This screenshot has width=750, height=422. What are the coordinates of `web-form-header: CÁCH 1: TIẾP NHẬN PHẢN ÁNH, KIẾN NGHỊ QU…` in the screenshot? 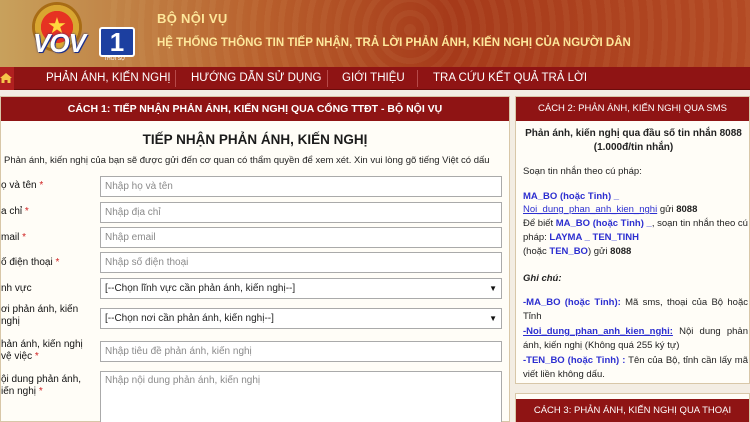 It's located at (255, 109).